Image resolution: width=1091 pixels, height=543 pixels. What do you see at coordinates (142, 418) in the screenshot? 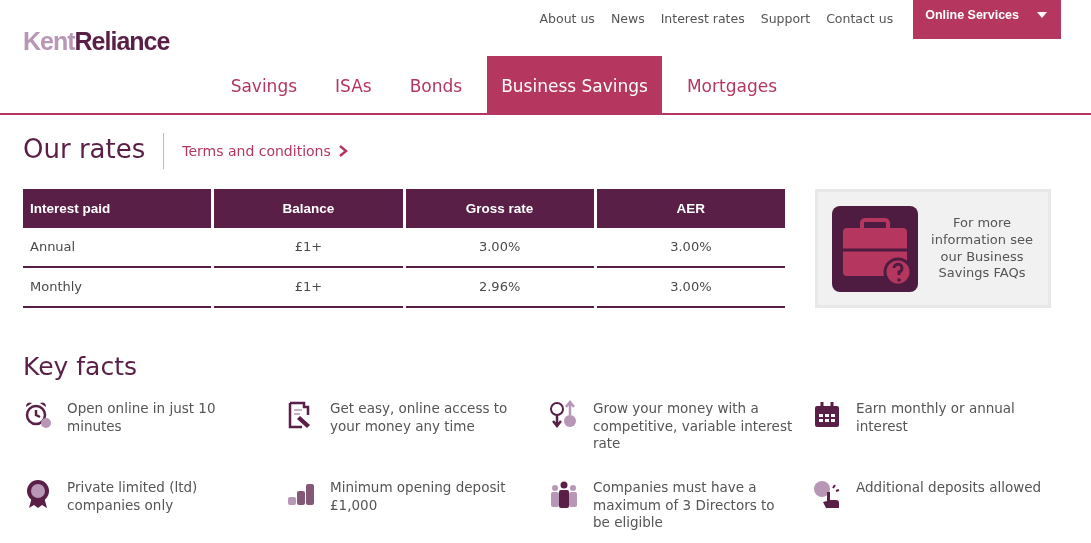
I see `fact-text: Open online in just 10 minutes` at bounding box center [142, 418].